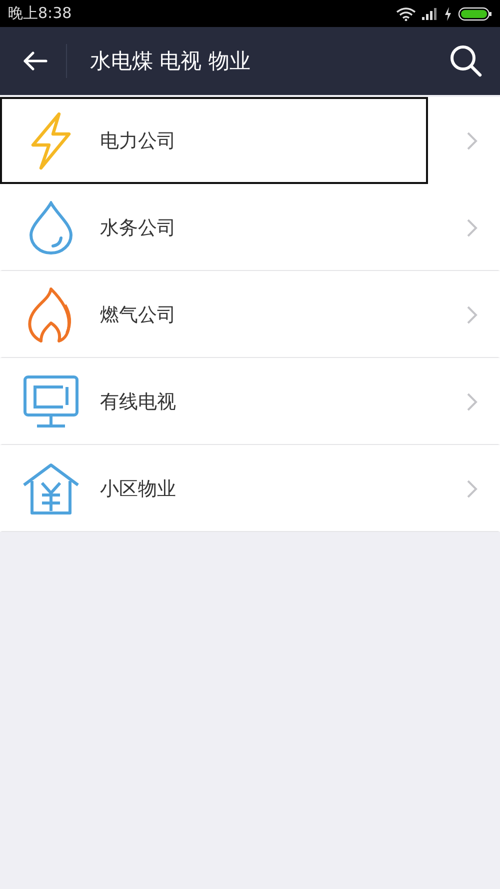  I want to click on signal-icon, so click(430, 14).